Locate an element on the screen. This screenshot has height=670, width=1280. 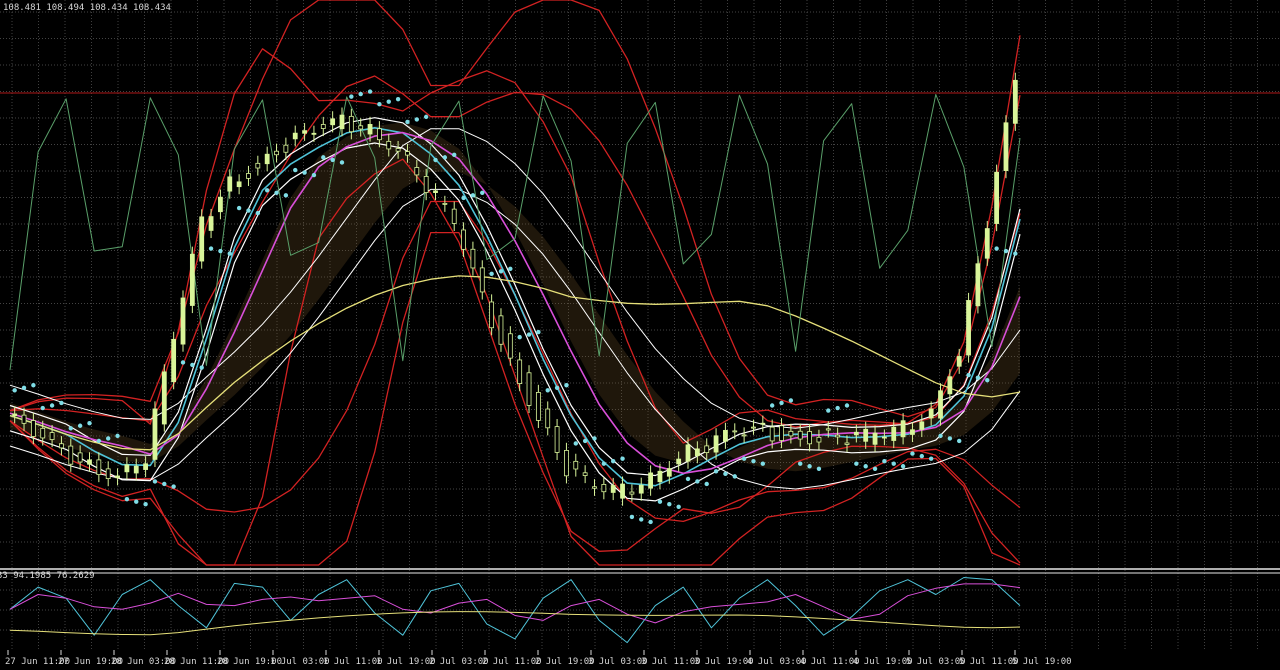
x-tick-label: 3 Jul 11:00 is located at coordinates (671, 662).